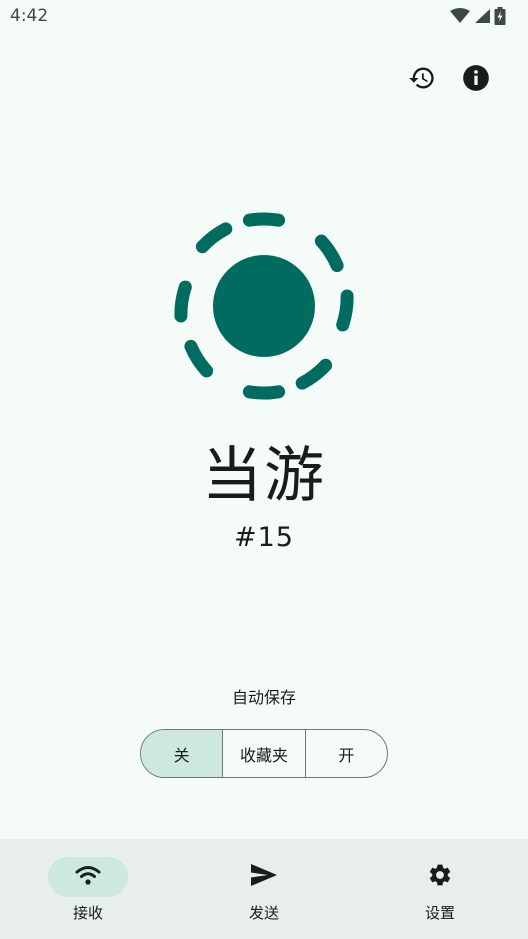 This screenshot has height=939, width=528. Describe the element at coordinates (439, 913) in the screenshot. I see `nav-label-settings: 设置` at that location.